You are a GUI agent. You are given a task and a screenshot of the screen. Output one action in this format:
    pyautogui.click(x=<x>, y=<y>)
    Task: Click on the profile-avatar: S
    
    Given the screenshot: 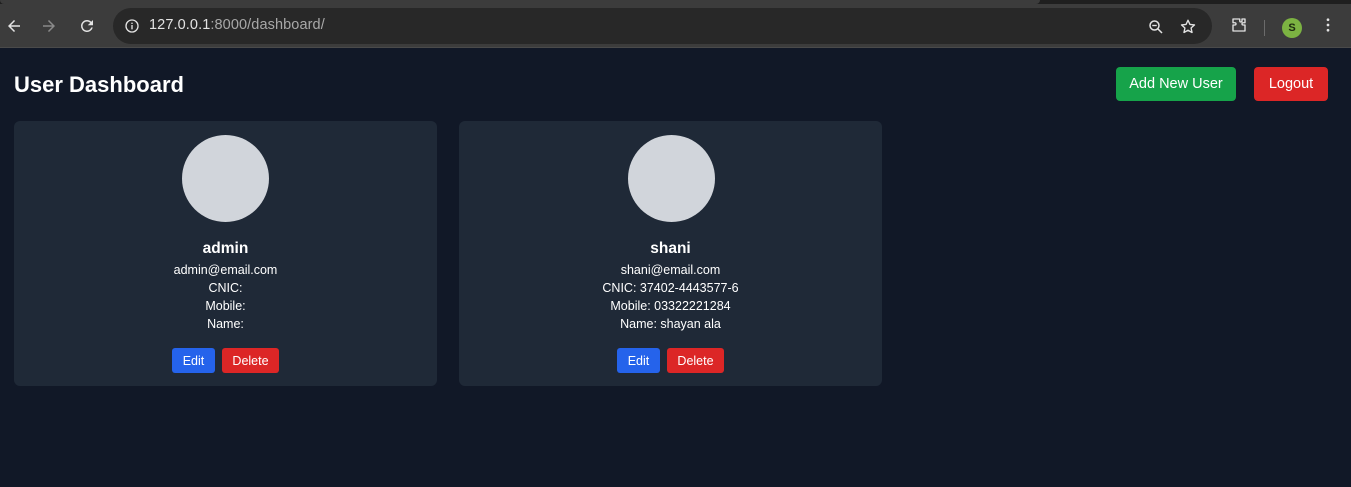 What is the action you would take?
    pyautogui.click(x=1292, y=28)
    